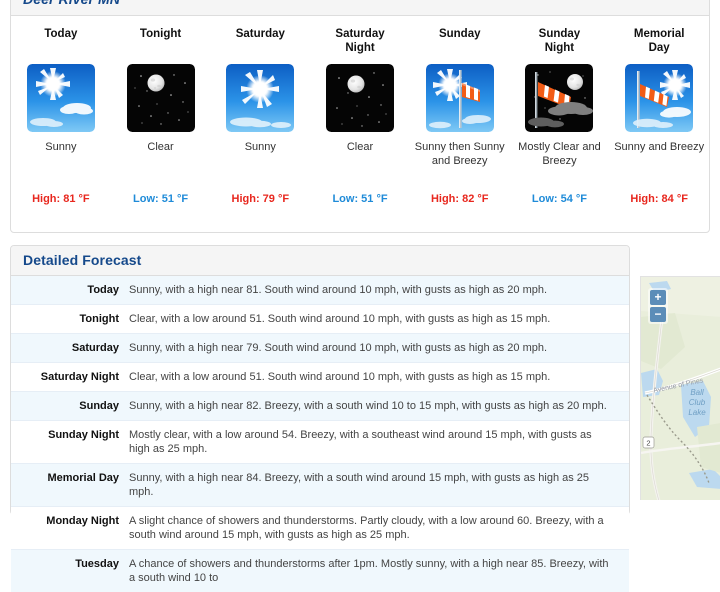 The width and height of the screenshot is (720, 592). What do you see at coordinates (161, 28) in the screenshot?
I see `day-name: Tonight` at bounding box center [161, 28].